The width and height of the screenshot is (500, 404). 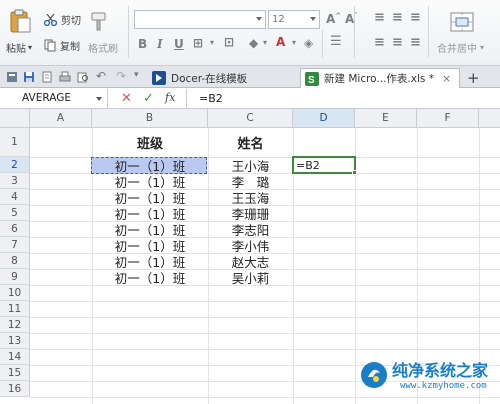 I want to click on format-painter-icon-button, so click(x=99, y=22).